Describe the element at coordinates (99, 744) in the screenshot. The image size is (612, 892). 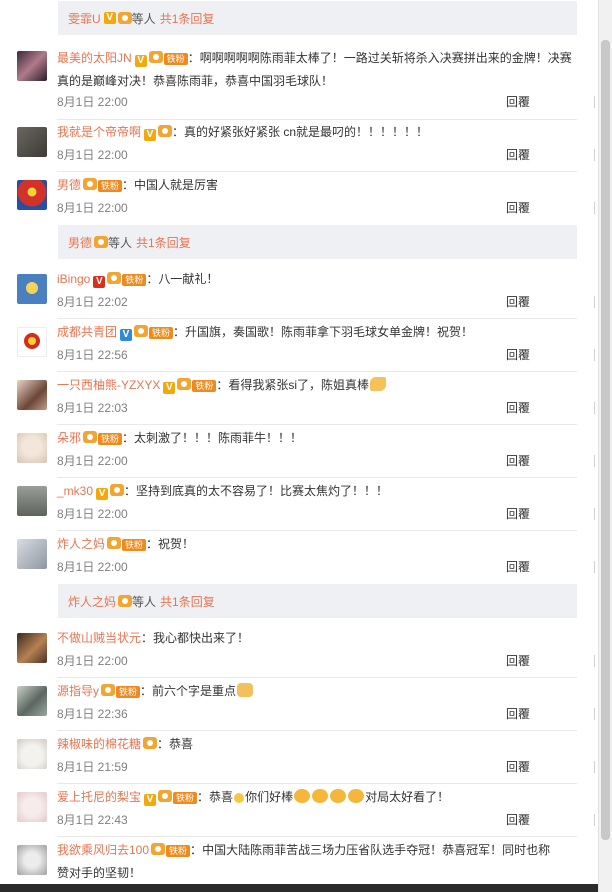
I see `comment-username: 辣椒味的棉花糖` at that location.